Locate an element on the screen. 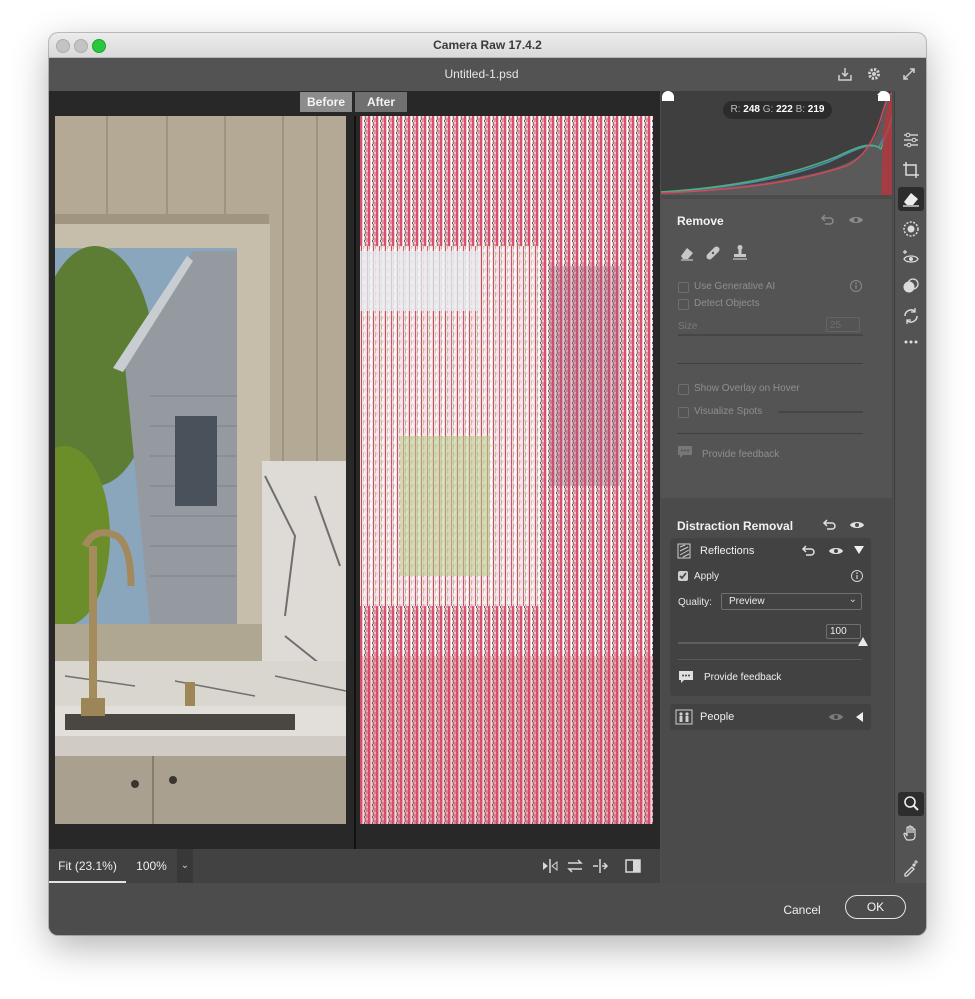 Image resolution: width=975 pixels, height=999 pixels. histogram: R: 248 G: 222 B: 219 is located at coordinates (776, 143).